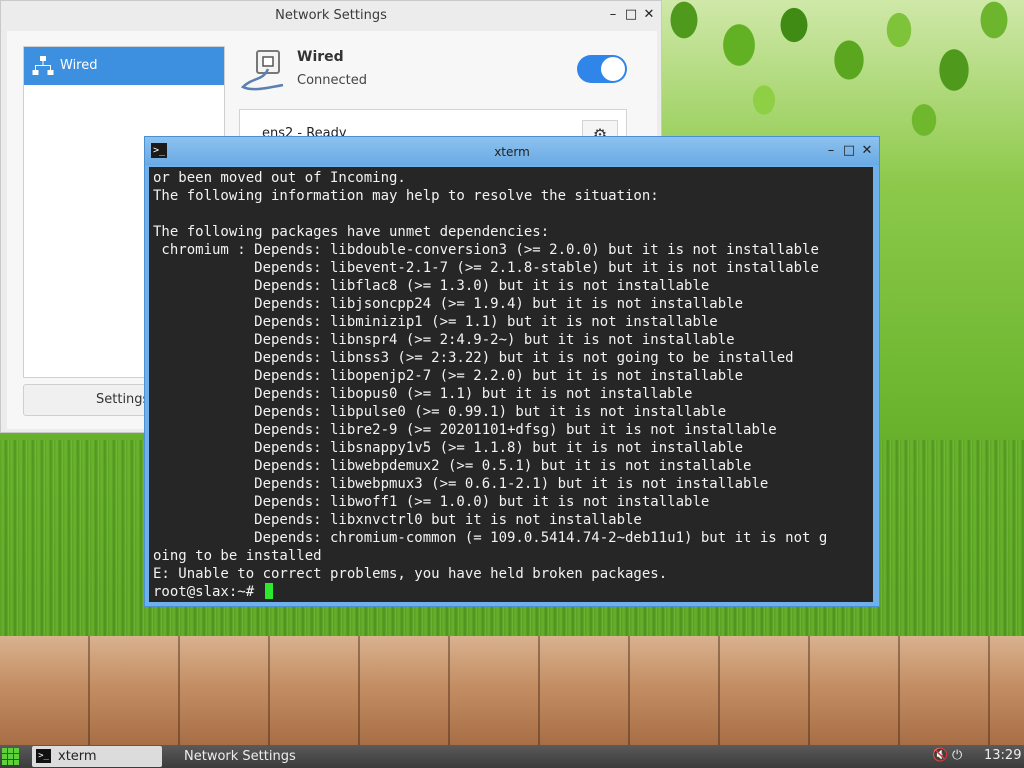  I want to click on wired-toggle, so click(602, 69).